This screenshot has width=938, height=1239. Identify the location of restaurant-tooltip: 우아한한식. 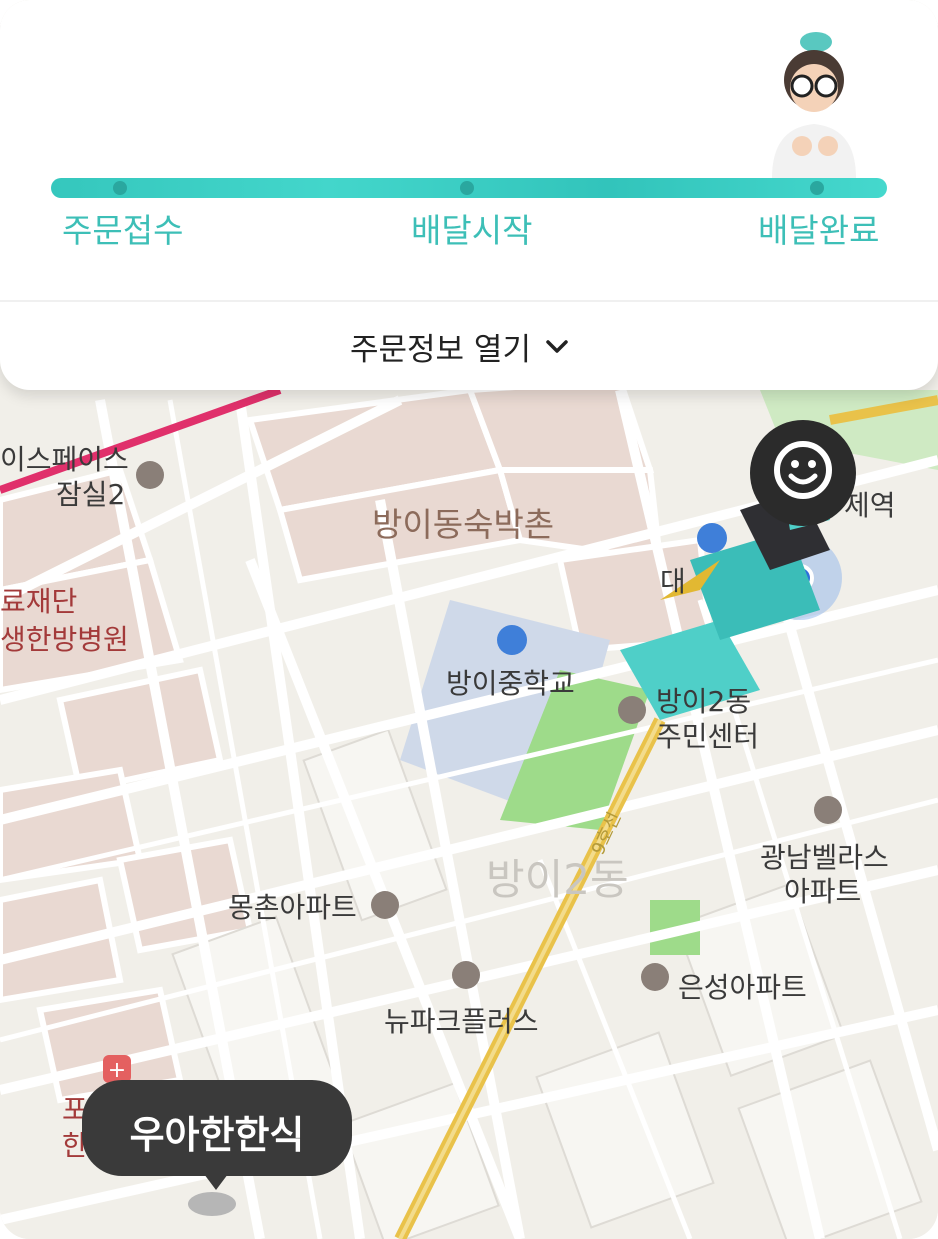
(217, 1135).